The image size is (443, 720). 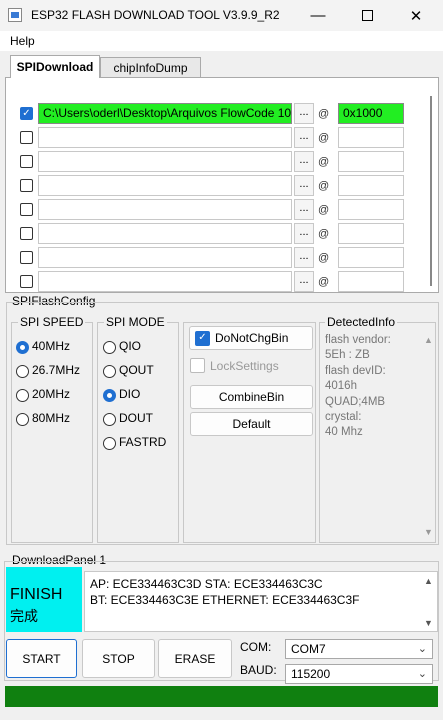 I want to click on file-list-scroll-thumb, so click(x=431, y=191).